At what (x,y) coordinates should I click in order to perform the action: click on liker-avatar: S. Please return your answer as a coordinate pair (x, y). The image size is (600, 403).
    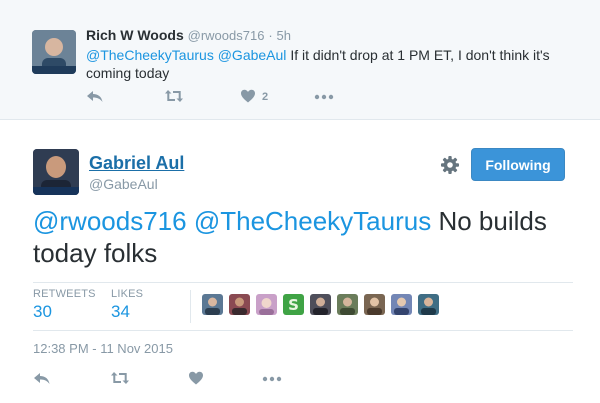
    Looking at the image, I should click on (293, 304).